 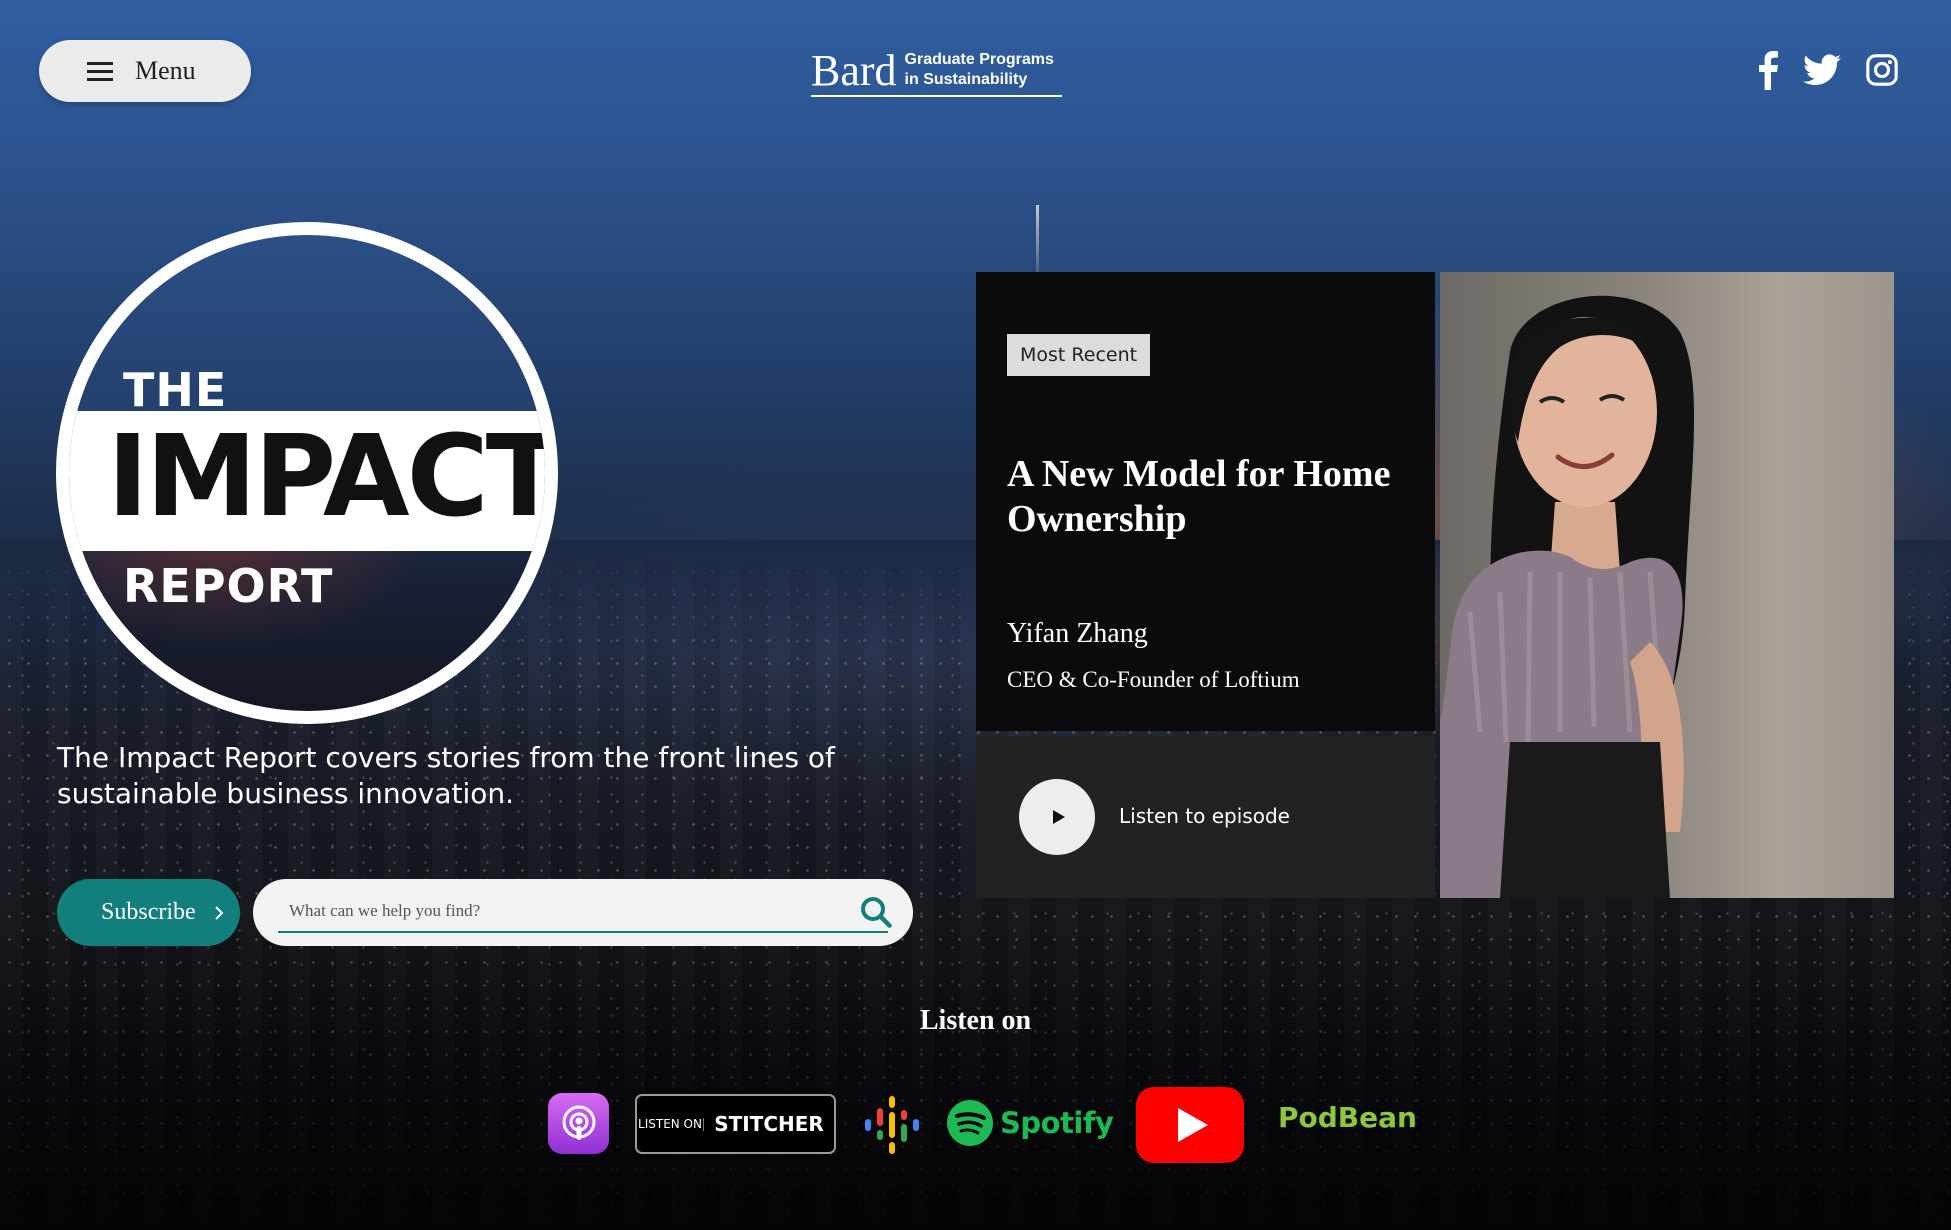 I want to click on listen-platforms: LISTEN ON STITCHER Spotify PodBean, so click(x=982, y=1125).